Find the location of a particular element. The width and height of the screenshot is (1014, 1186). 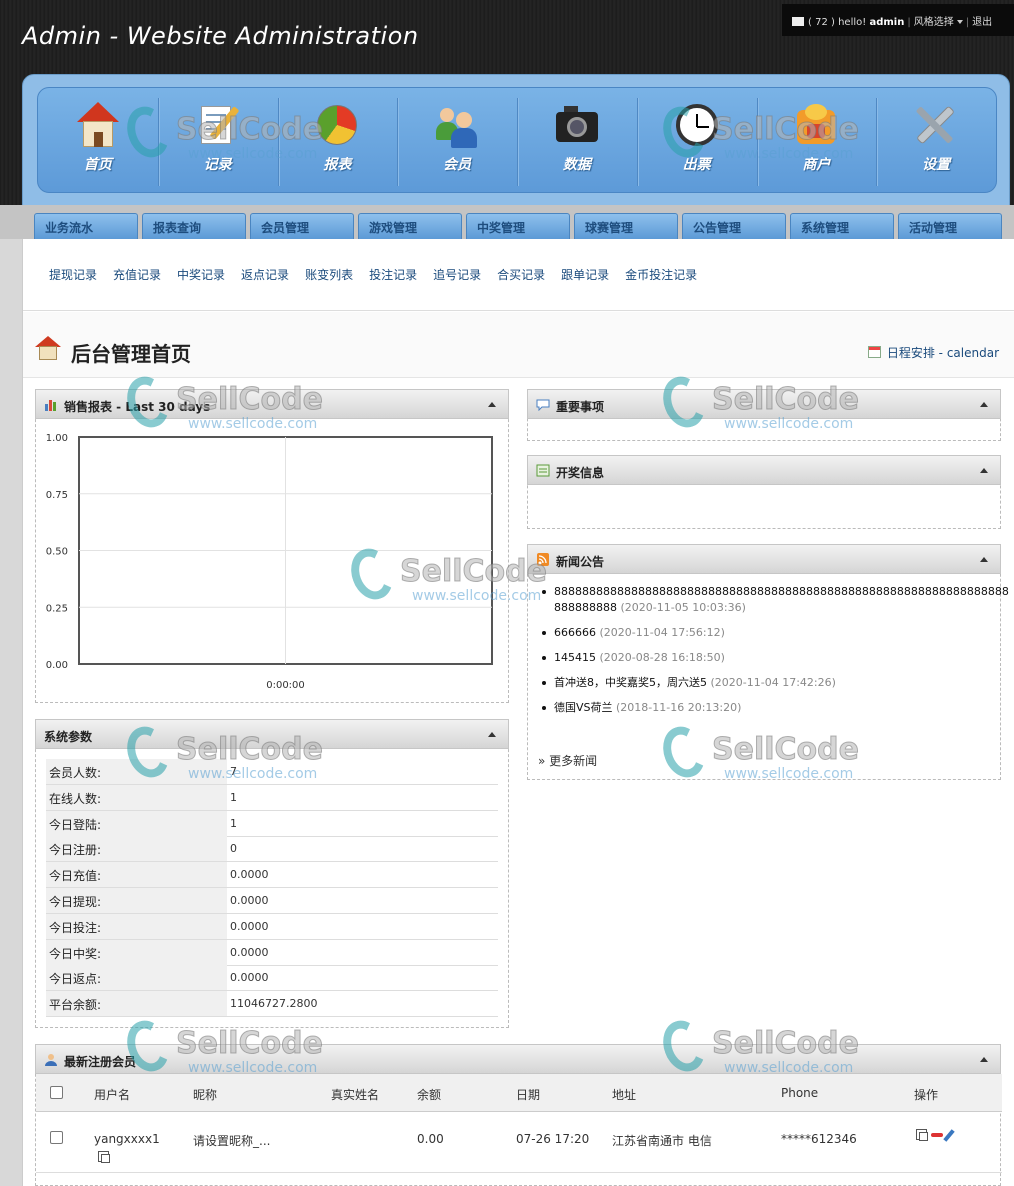

param-value: 1 is located at coordinates (233, 797).